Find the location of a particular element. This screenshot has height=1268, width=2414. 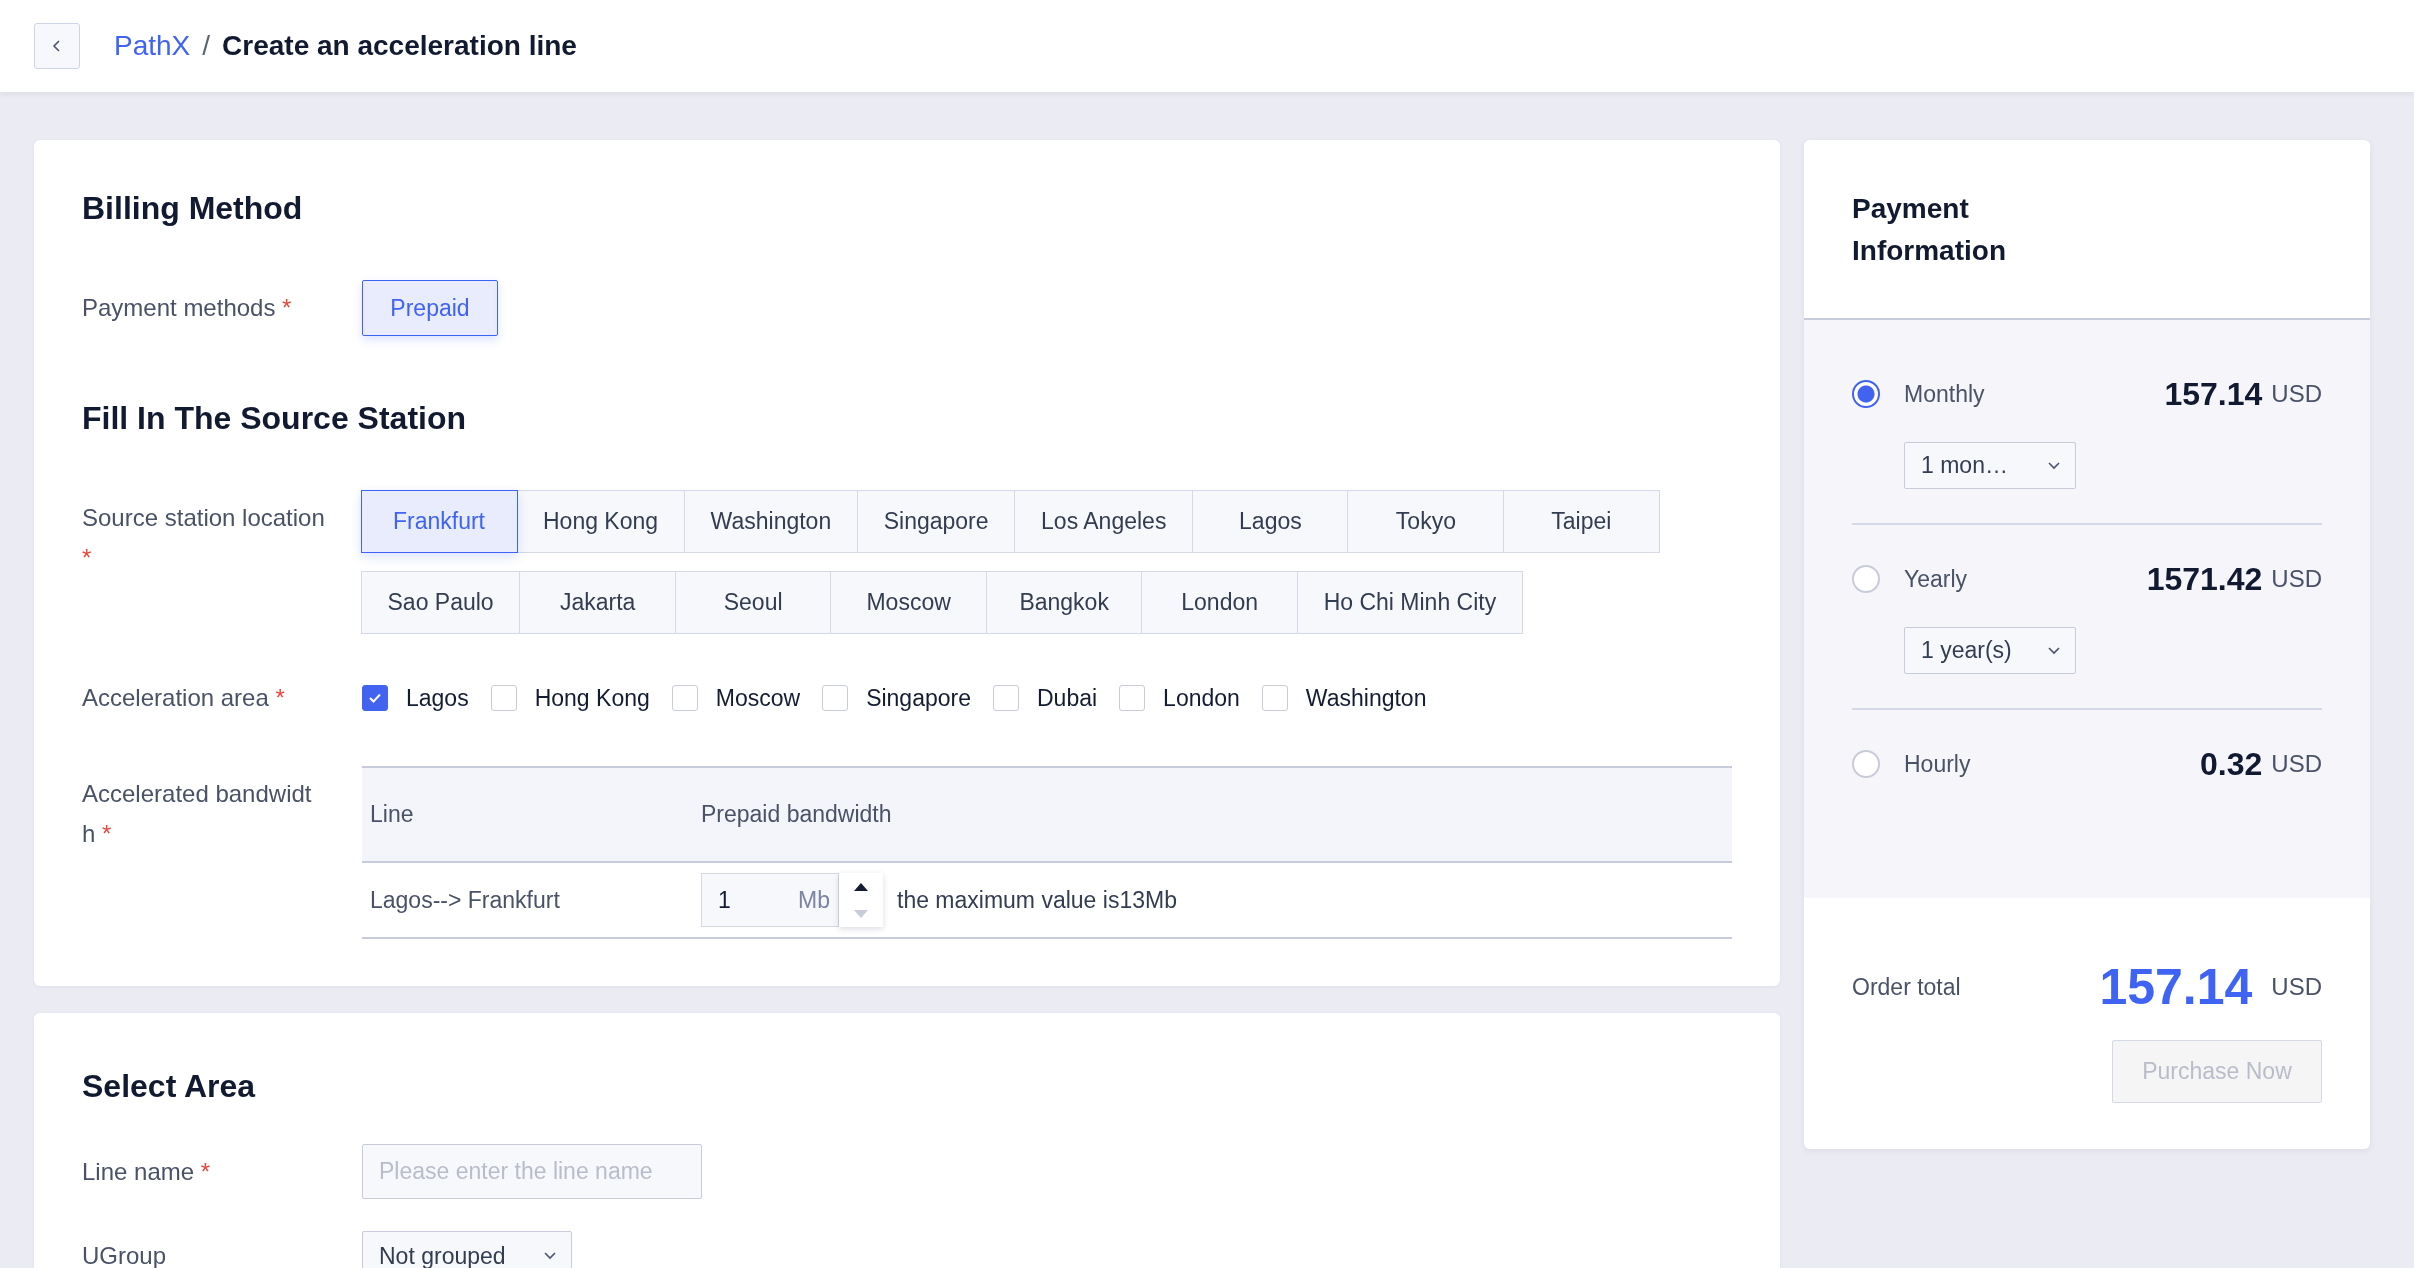

bandwidth-input: 1 Mb is located at coordinates (770, 900).